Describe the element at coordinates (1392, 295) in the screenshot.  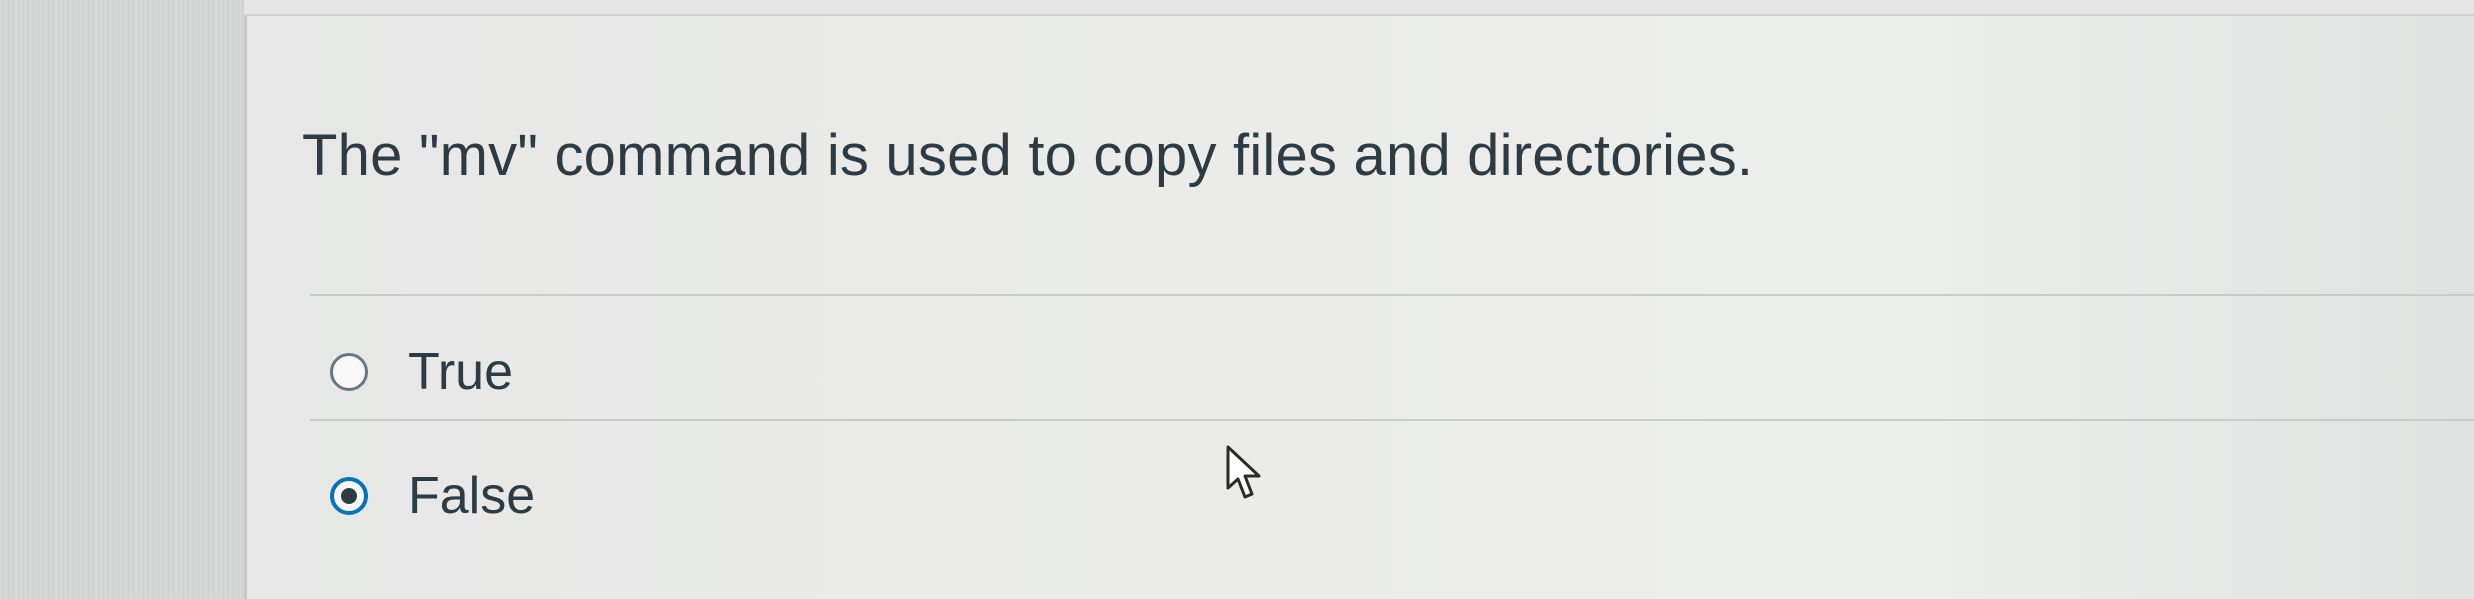
I see `question-divider` at that location.